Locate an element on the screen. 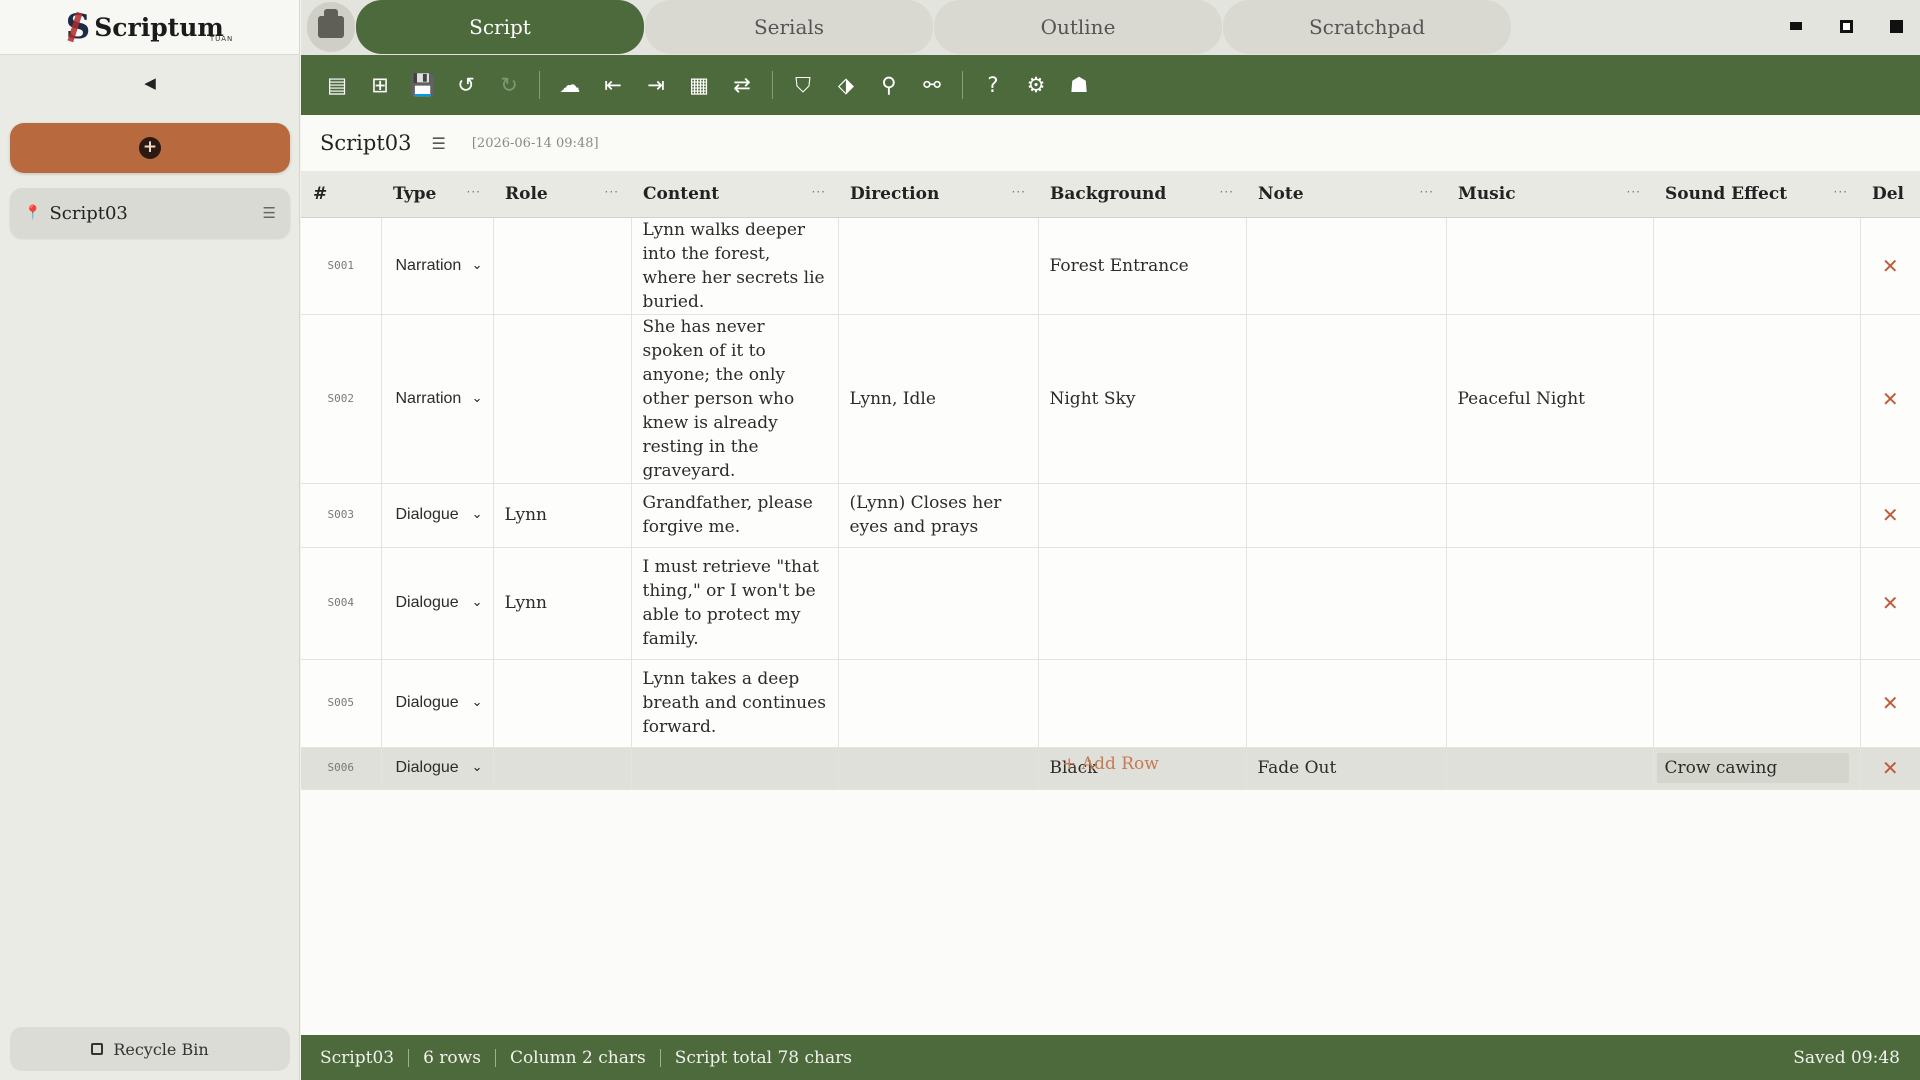 The width and height of the screenshot is (1920, 1080). tag-icon: ⬗ is located at coordinates (846, 85).